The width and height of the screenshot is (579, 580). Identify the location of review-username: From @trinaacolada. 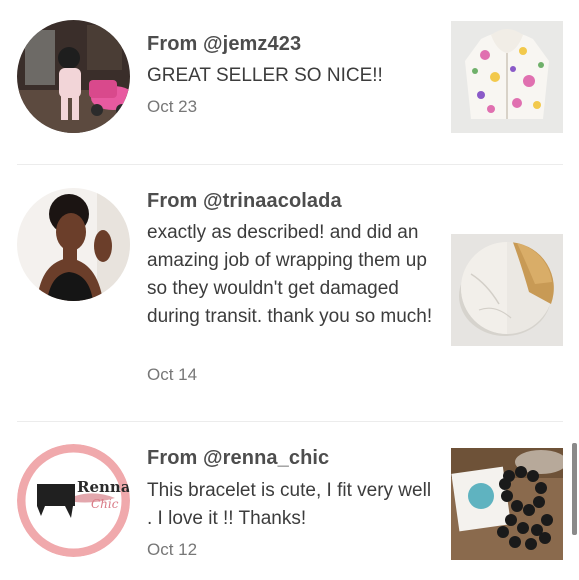
(244, 201).